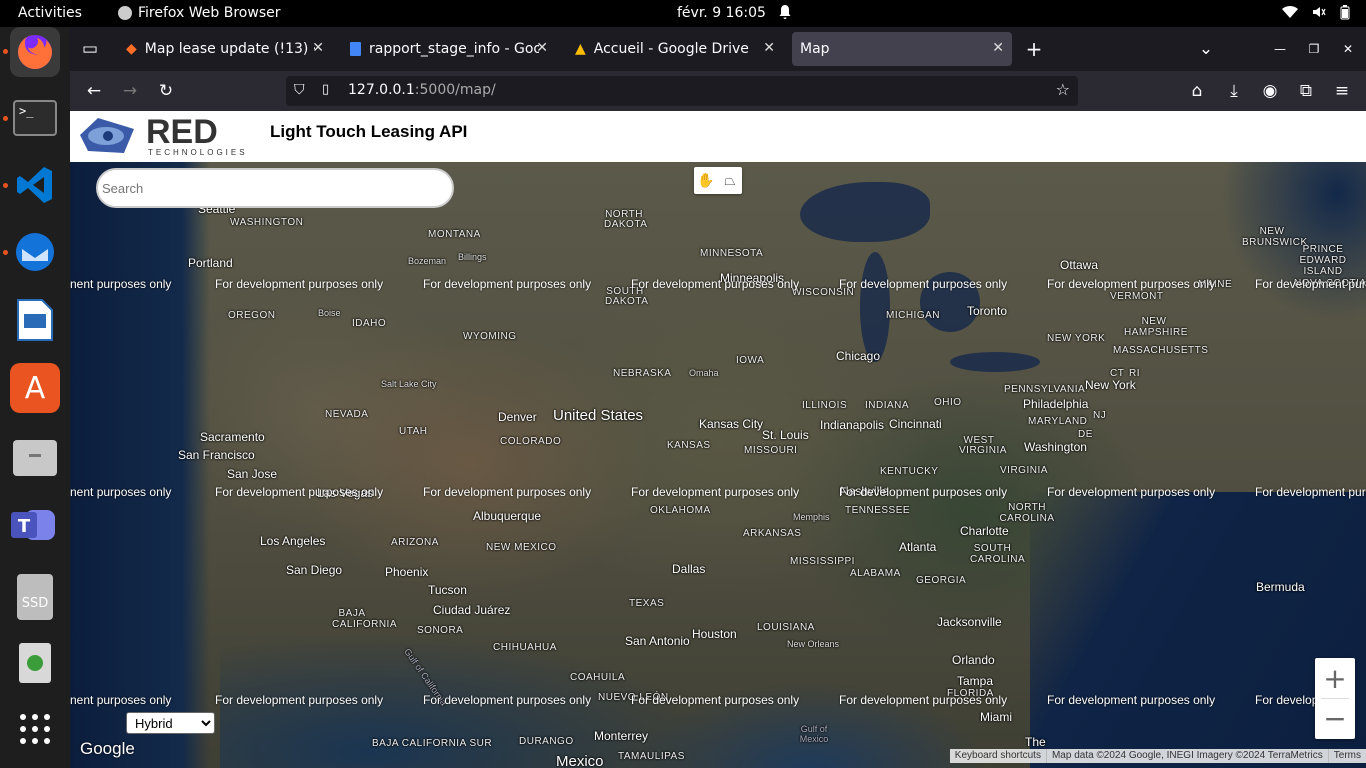  I want to click on dev-watermark: For development purp, so click(1310, 492).